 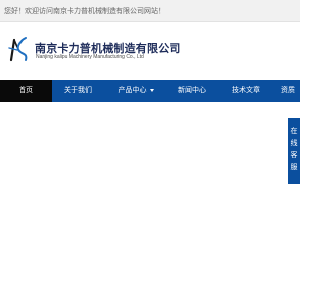 I want to click on top-bar: 您好！欢迎访问南京卡力普机械制造有限公司网站！, so click(x=150, y=11).